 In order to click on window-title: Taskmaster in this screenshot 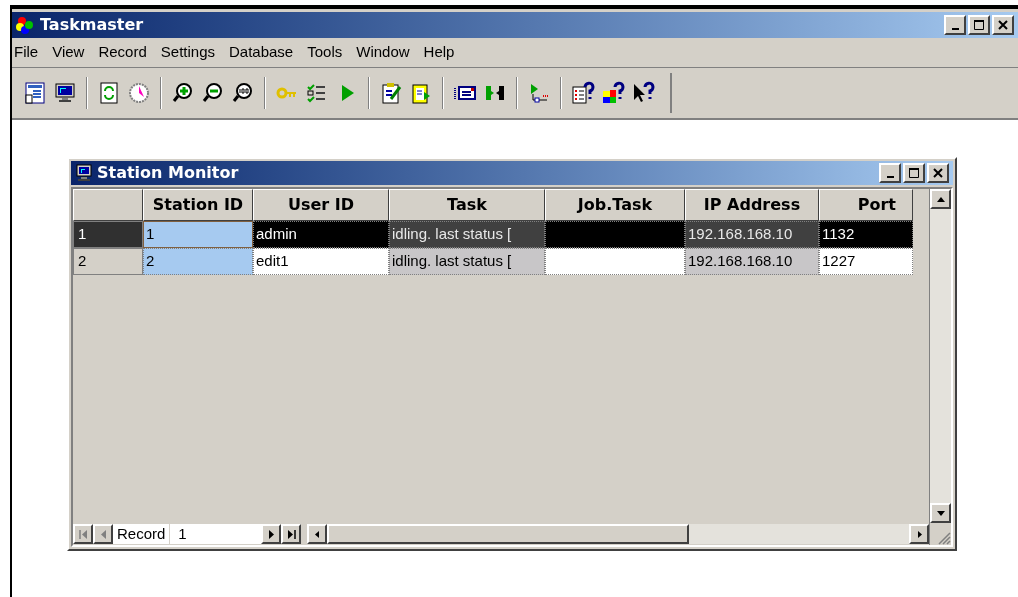, I will do `click(92, 25)`.